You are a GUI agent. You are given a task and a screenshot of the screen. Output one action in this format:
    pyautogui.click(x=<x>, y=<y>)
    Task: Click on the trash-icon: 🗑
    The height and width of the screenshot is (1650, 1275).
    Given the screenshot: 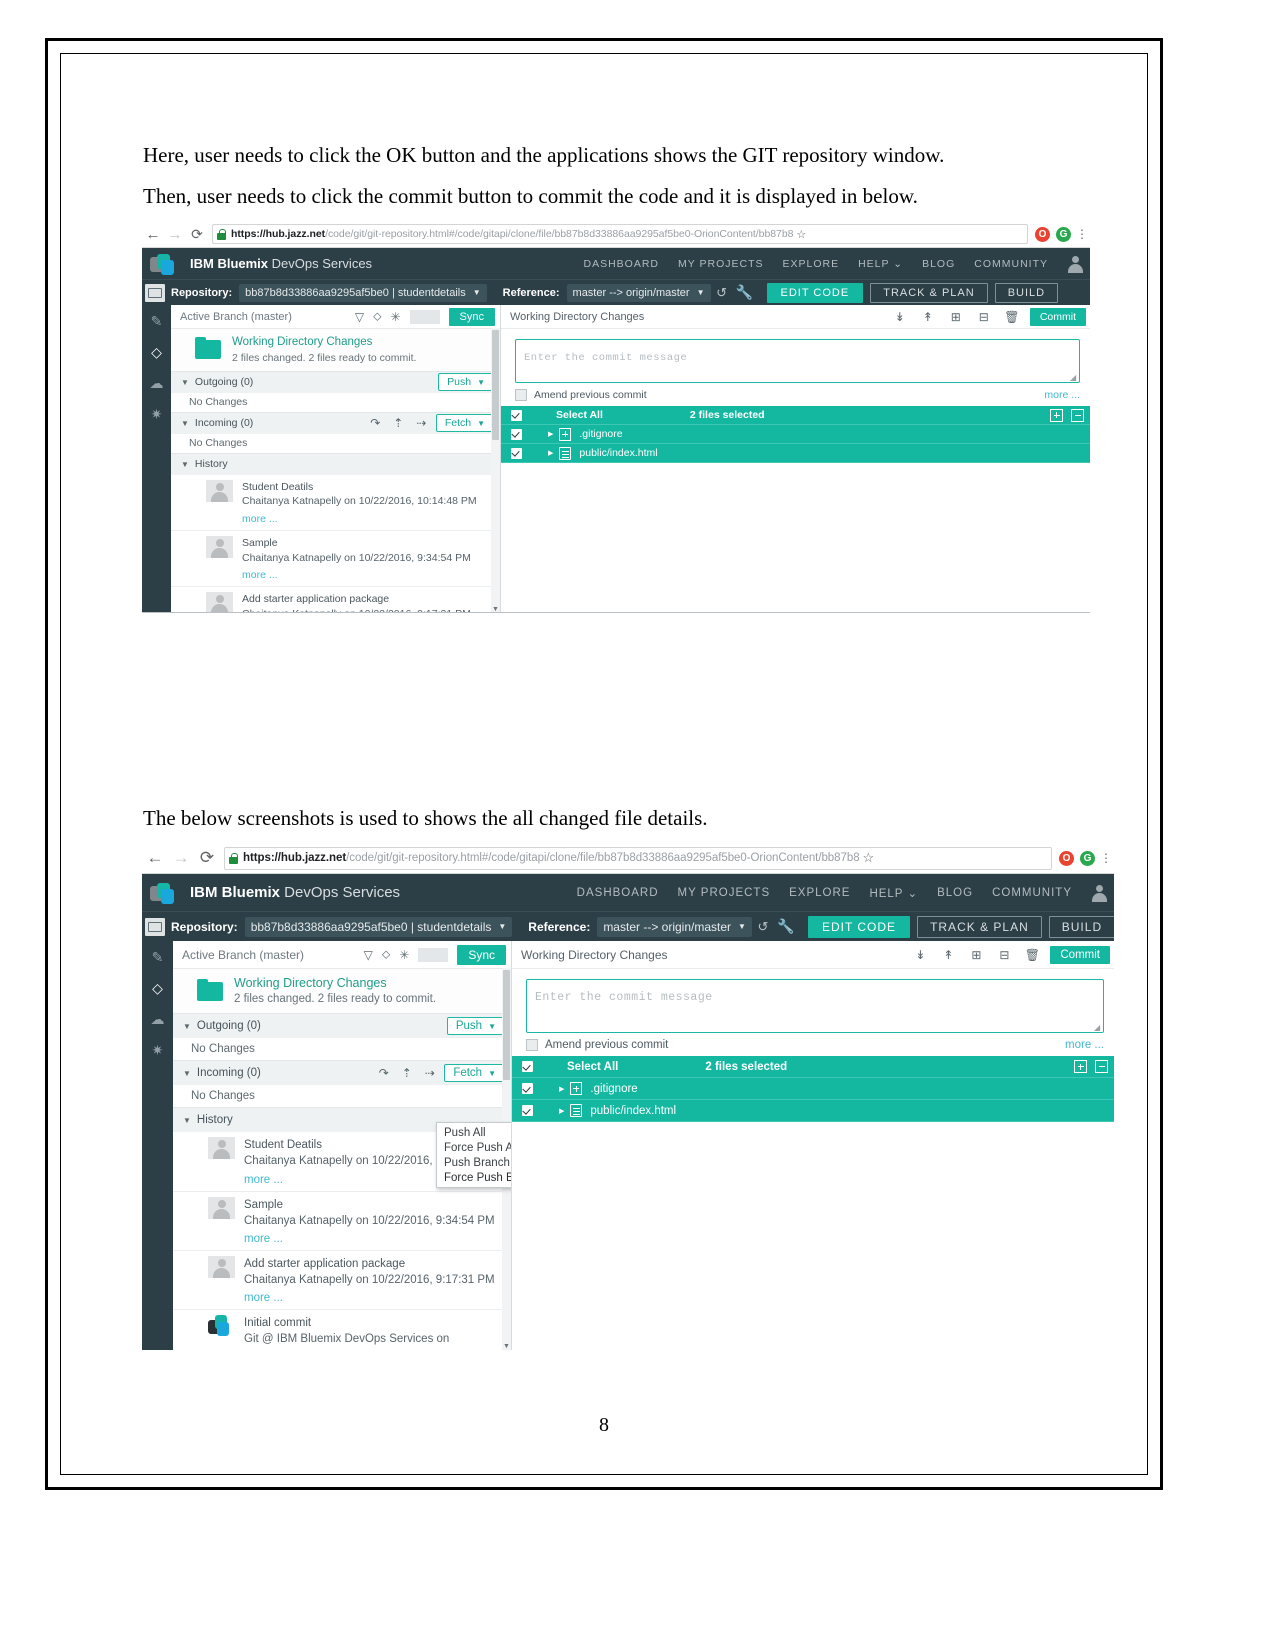 What is the action you would take?
    pyautogui.click(x=1012, y=317)
    